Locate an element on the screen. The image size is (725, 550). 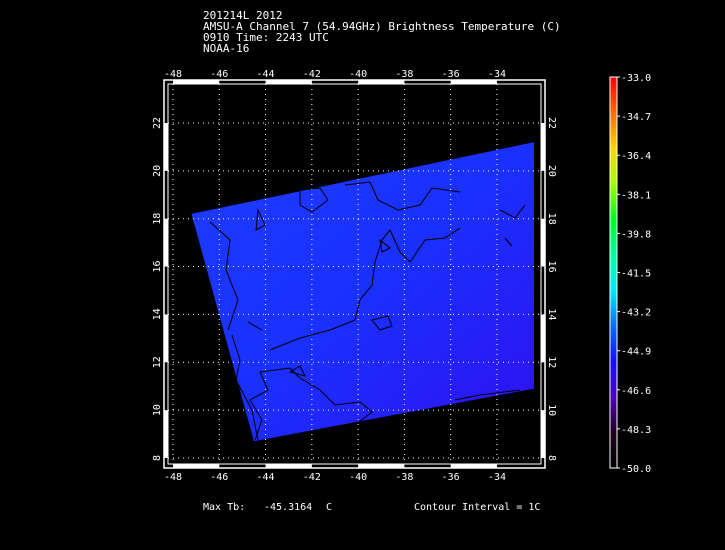
y-tick-label-right: 14 is located at coordinates (551, 314).